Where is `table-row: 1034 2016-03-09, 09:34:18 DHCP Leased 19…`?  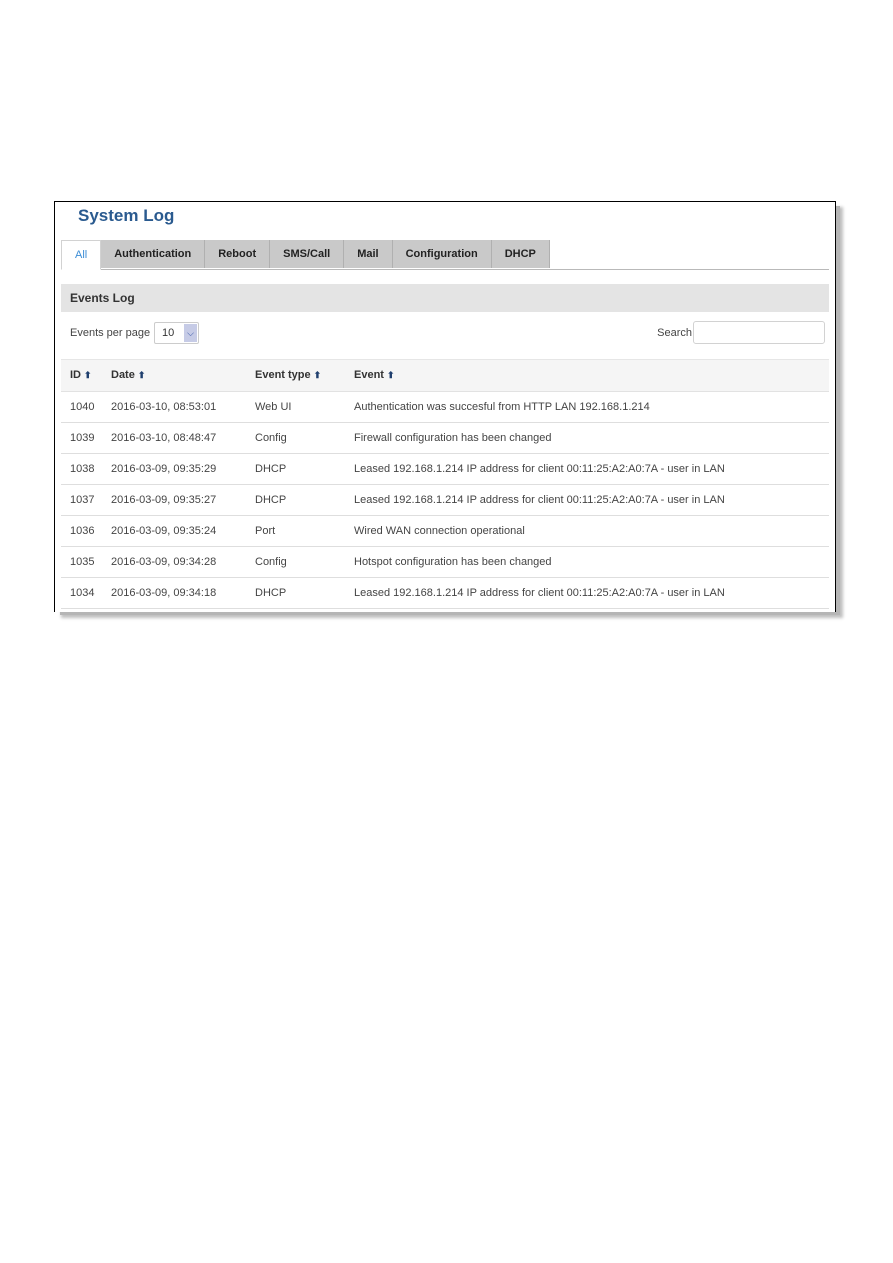 table-row: 1034 2016-03-09, 09:34:18 DHCP Leased 19… is located at coordinates (445, 593).